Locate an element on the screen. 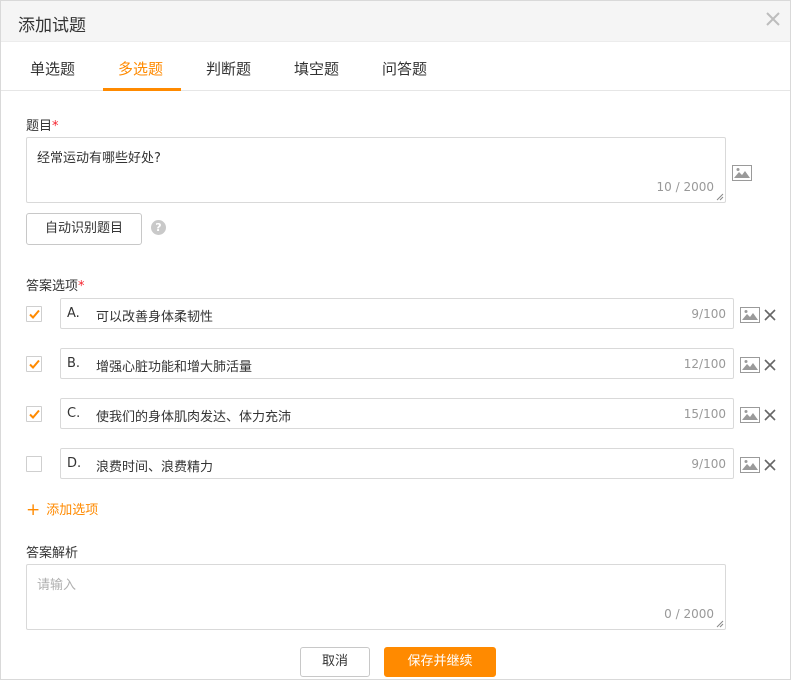 The height and width of the screenshot is (680, 791). option-b-image-icon is located at coordinates (750, 365).